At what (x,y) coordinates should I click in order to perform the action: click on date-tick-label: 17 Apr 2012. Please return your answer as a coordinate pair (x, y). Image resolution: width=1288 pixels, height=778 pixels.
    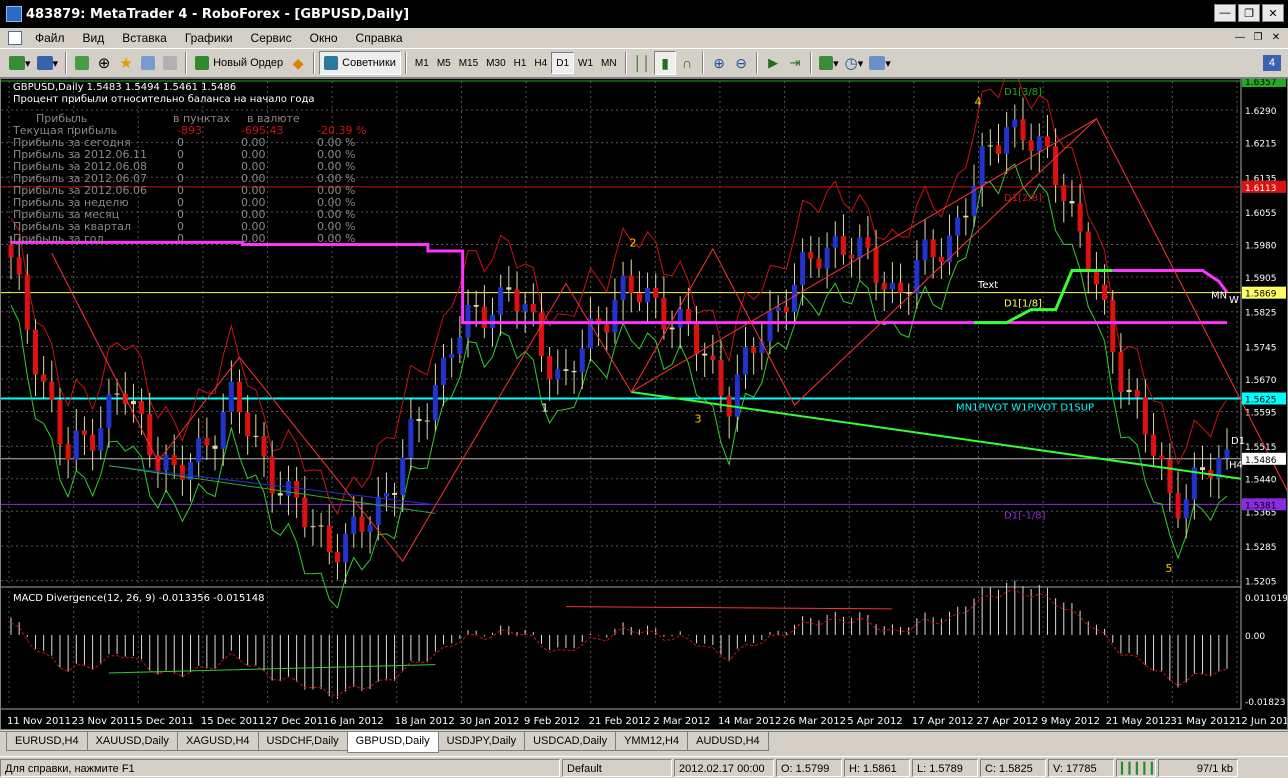
    Looking at the image, I should click on (943, 721).